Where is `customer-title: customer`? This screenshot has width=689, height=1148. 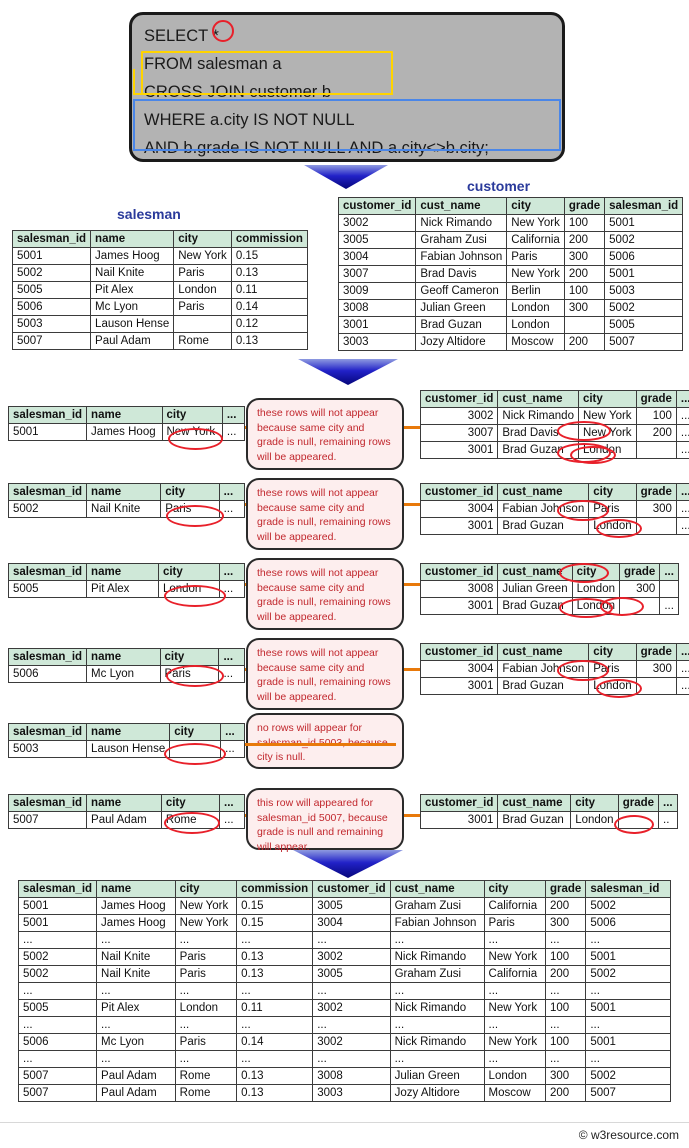
customer-title: customer is located at coordinates (499, 186).